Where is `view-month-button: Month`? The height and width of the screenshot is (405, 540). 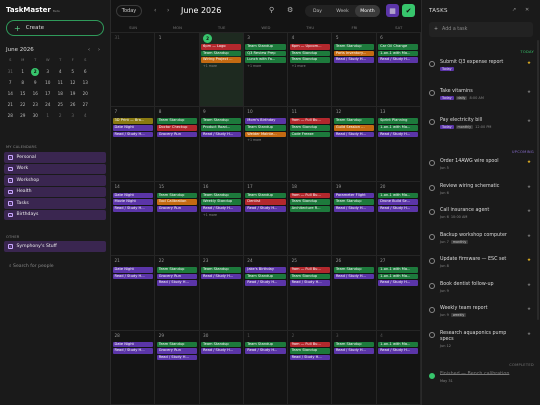
view-month-button: Month is located at coordinates (367, 11).